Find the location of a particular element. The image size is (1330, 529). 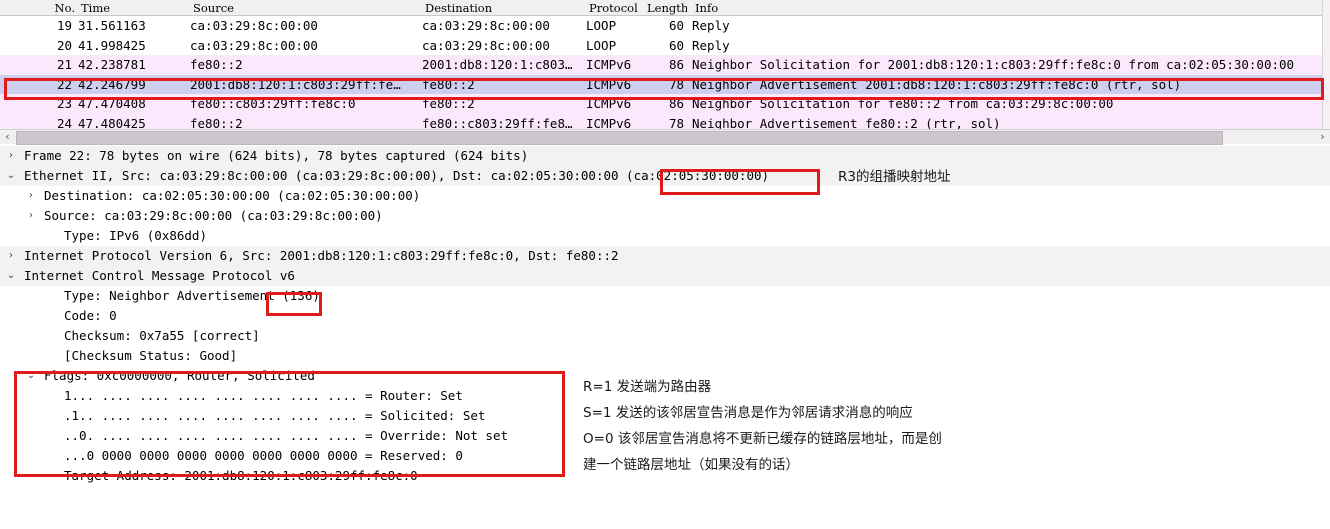

scroll-left-arrow-icon: ‹ is located at coordinates (7, 137).